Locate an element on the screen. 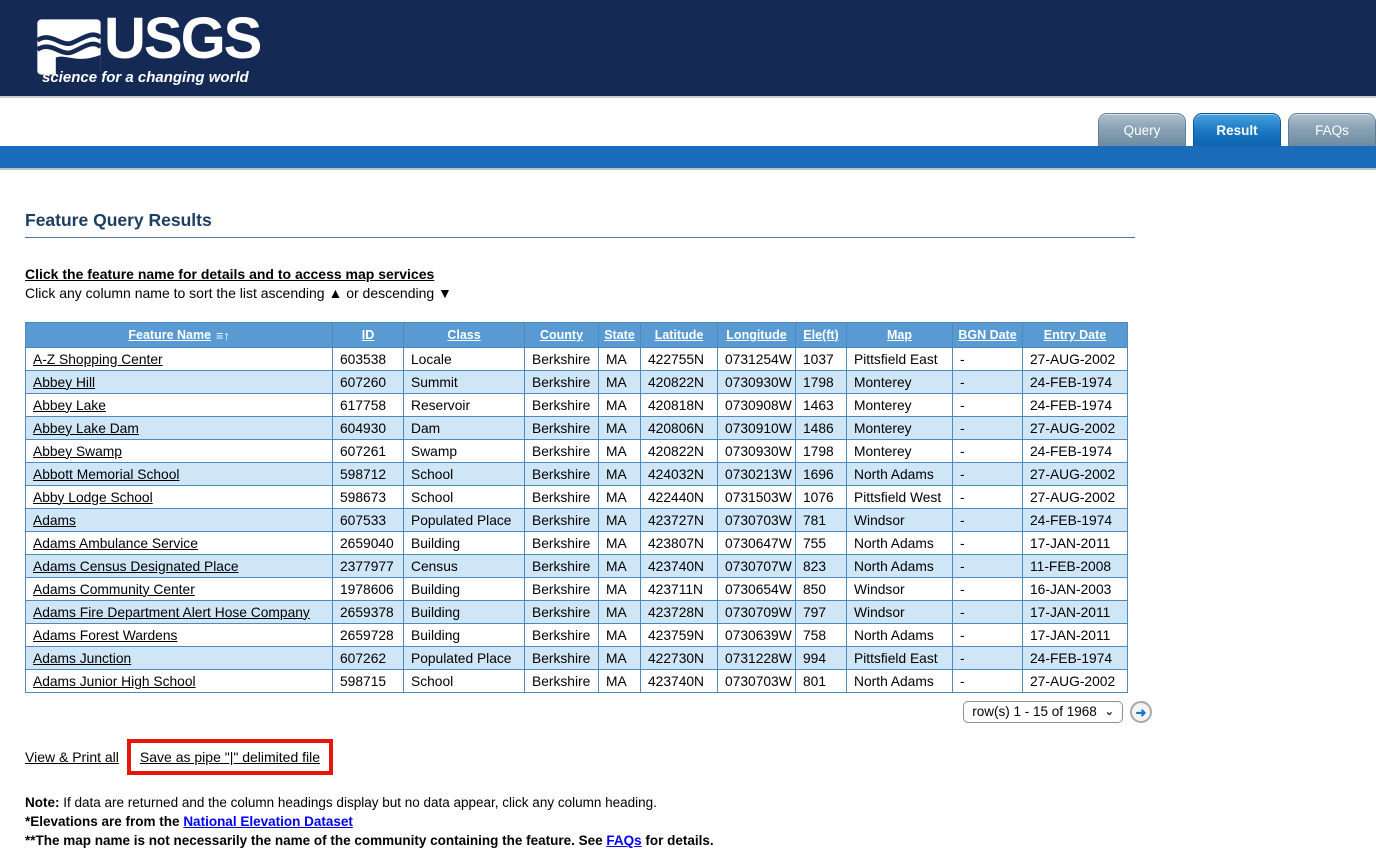 The image size is (1376, 850). column-header-map: Map is located at coordinates (899, 335).